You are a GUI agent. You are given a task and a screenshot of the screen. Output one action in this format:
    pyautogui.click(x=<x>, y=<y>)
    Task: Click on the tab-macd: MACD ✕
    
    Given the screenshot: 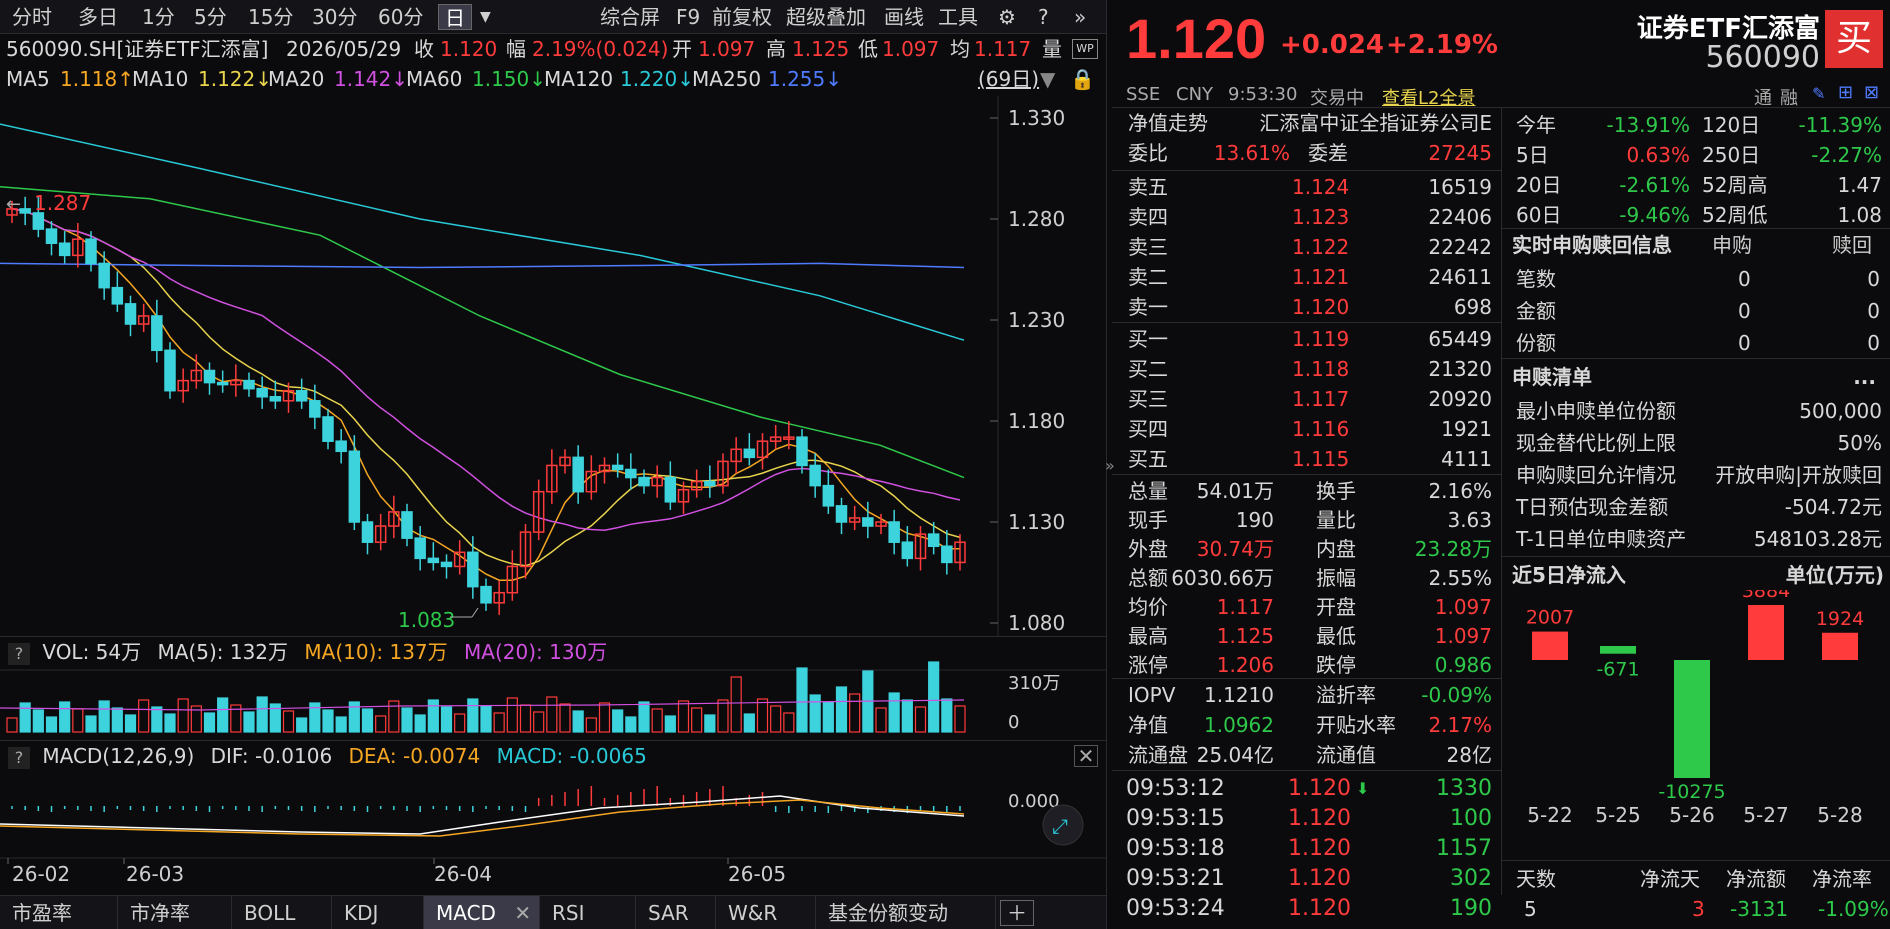 What is the action you would take?
    pyautogui.click(x=482, y=912)
    